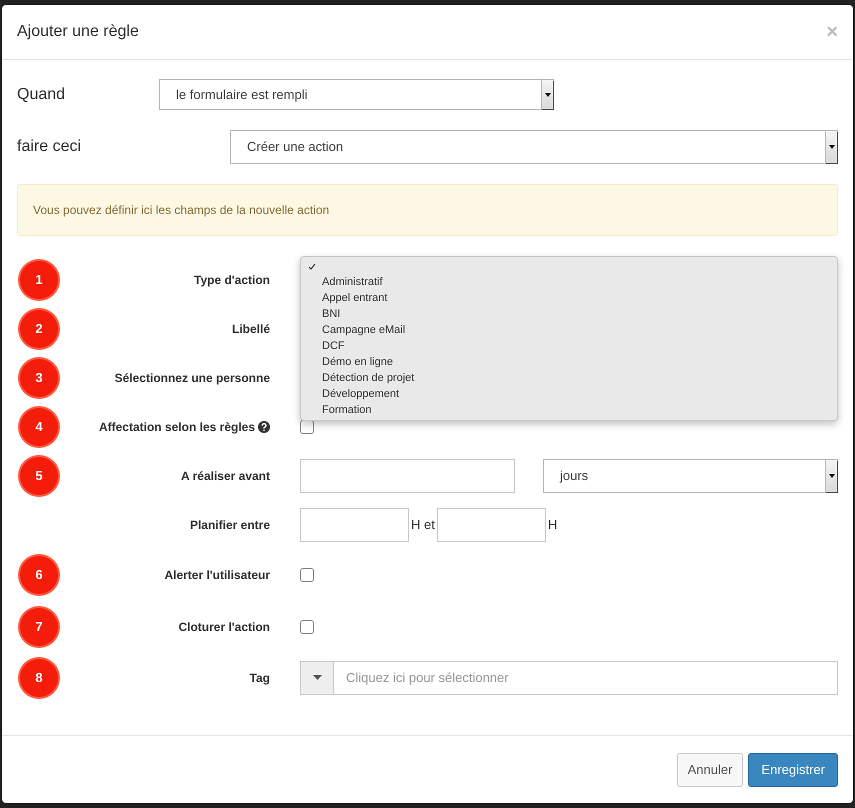 This screenshot has width=855, height=808. What do you see at coordinates (569, 314) in the screenshot?
I see `dropdown-option: BNI` at bounding box center [569, 314].